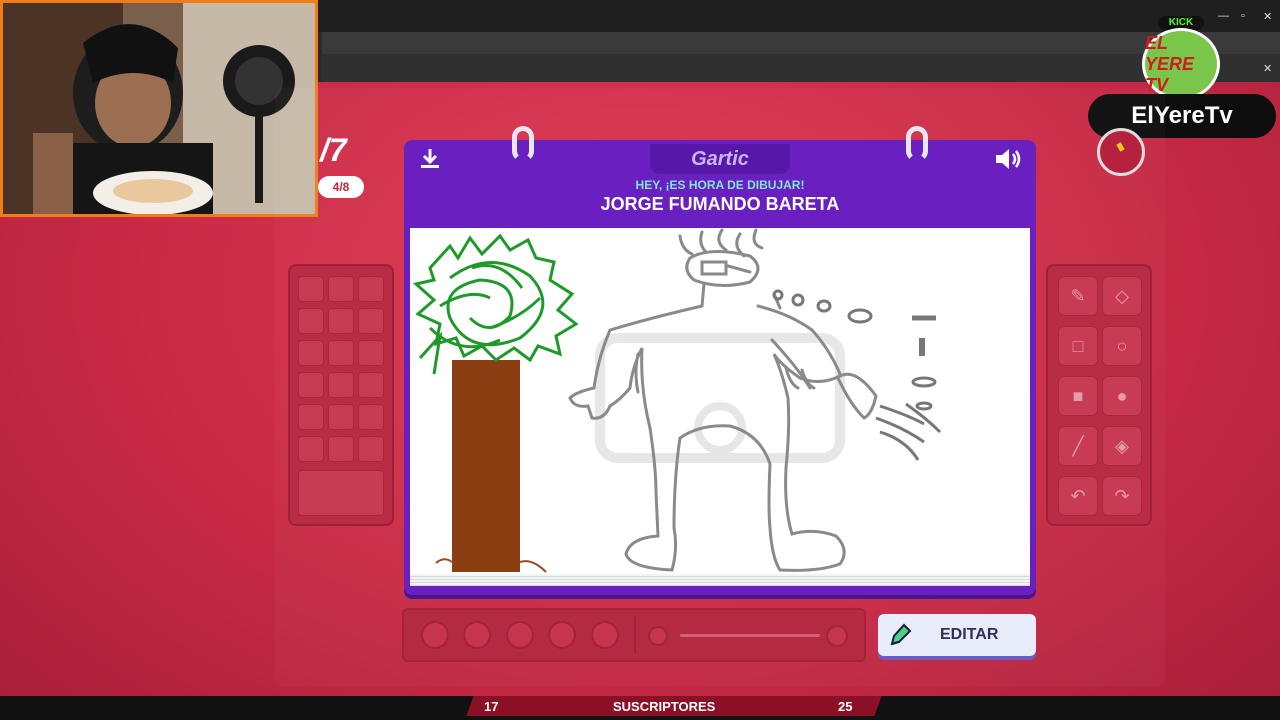 The image size is (1280, 720). Describe the element at coordinates (837, 636) in the screenshot. I see `opacity-handle` at that location.